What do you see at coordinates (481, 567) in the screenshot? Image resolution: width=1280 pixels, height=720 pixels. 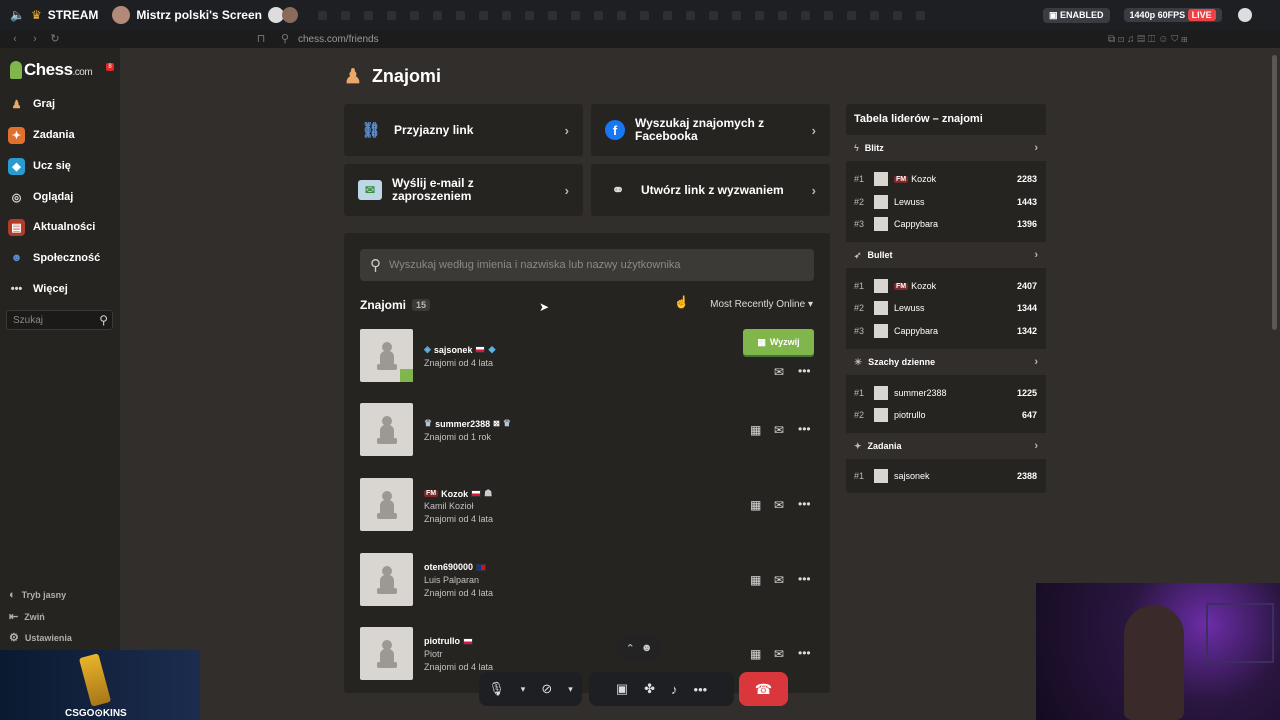 I see `philippines-flag-icon` at bounding box center [481, 567].